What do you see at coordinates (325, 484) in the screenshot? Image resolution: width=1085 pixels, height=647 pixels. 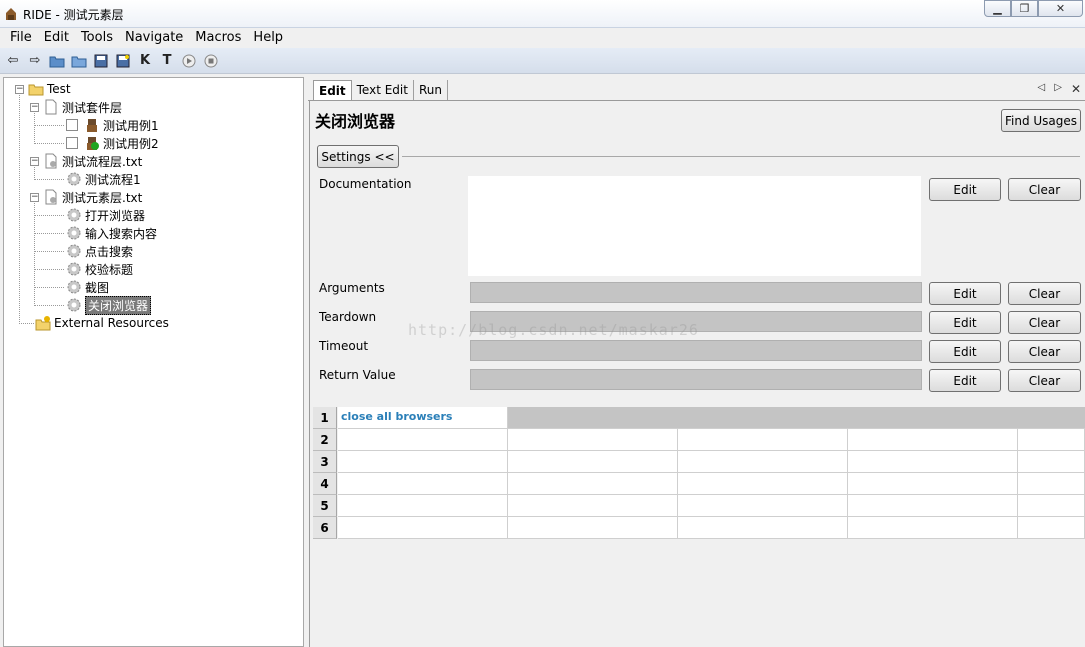 I see `row-number: 4` at bounding box center [325, 484].